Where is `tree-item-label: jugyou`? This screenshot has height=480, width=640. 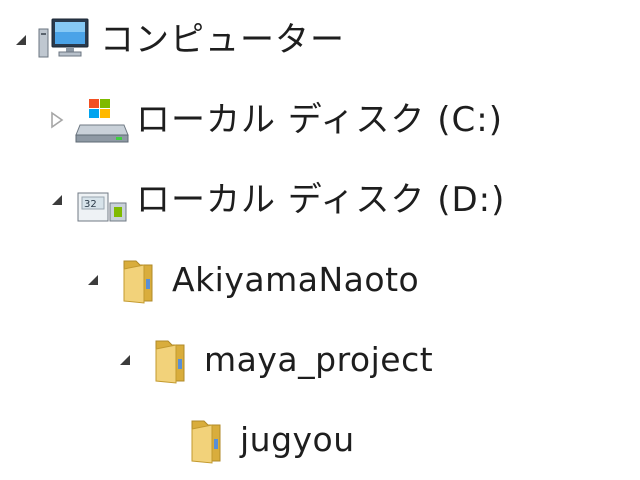 tree-item-label: jugyou is located at coordinates (297, 439).